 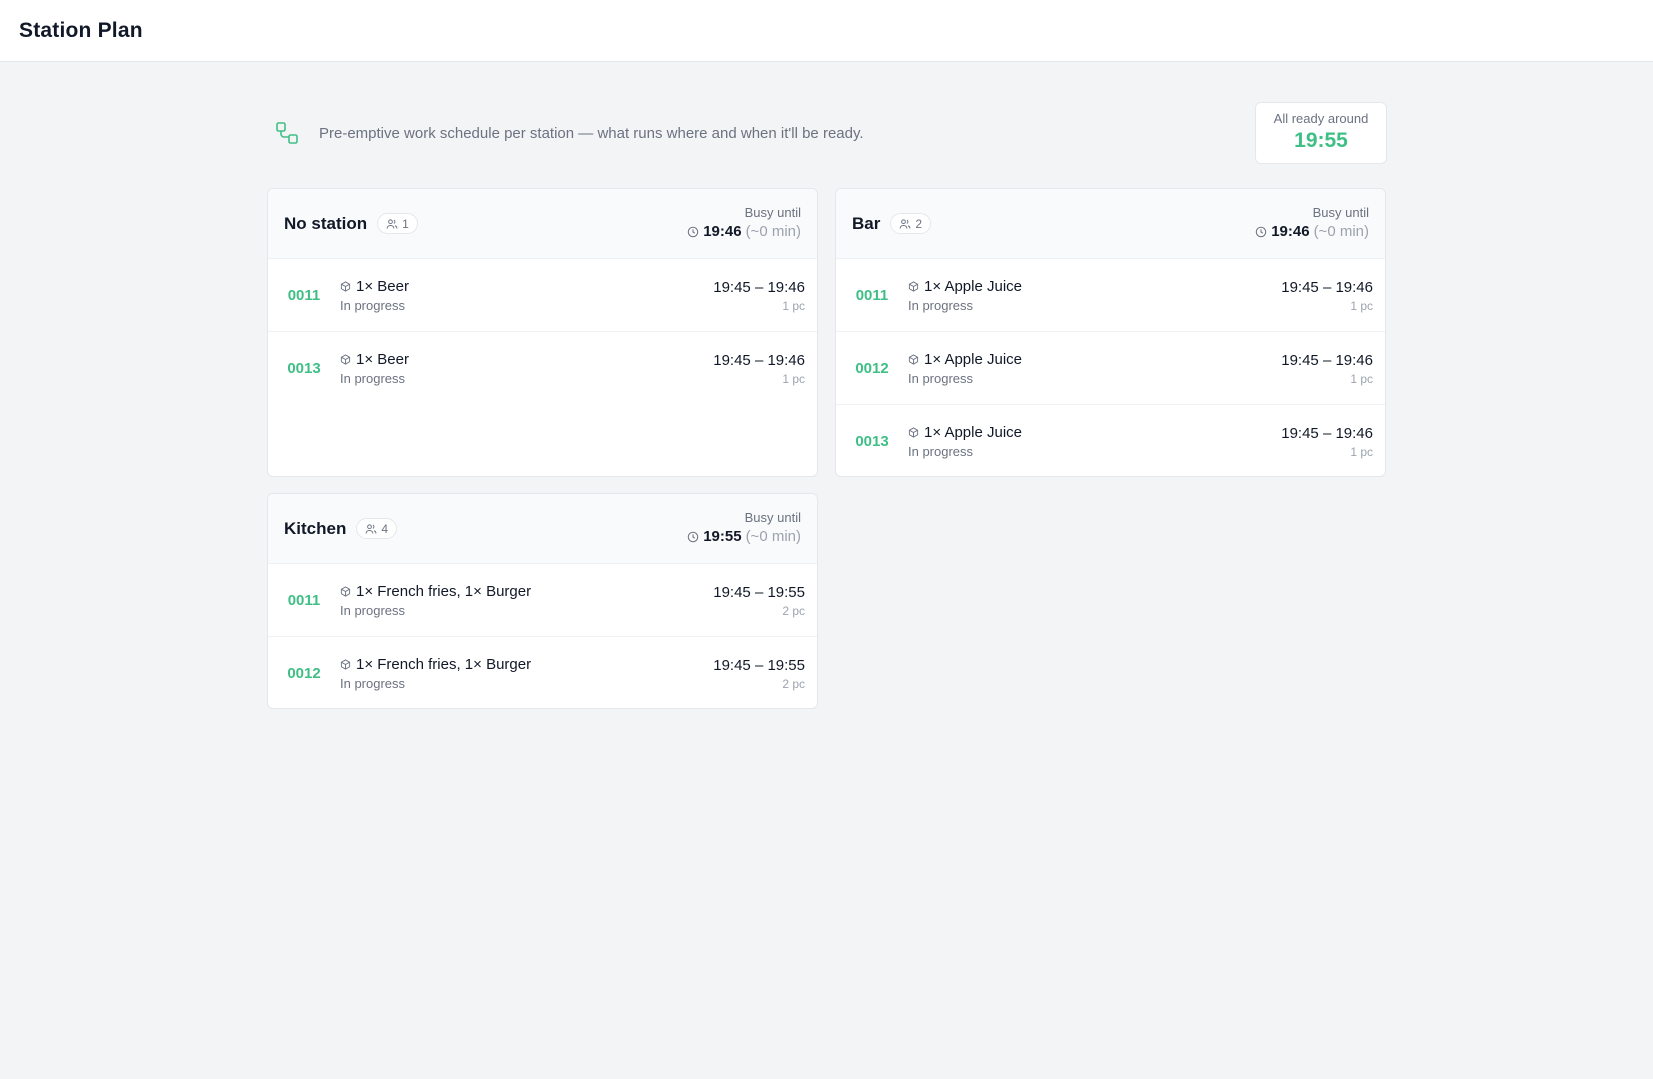 I want to click on ready-label: All ready around, so click(x=1321, y=118).